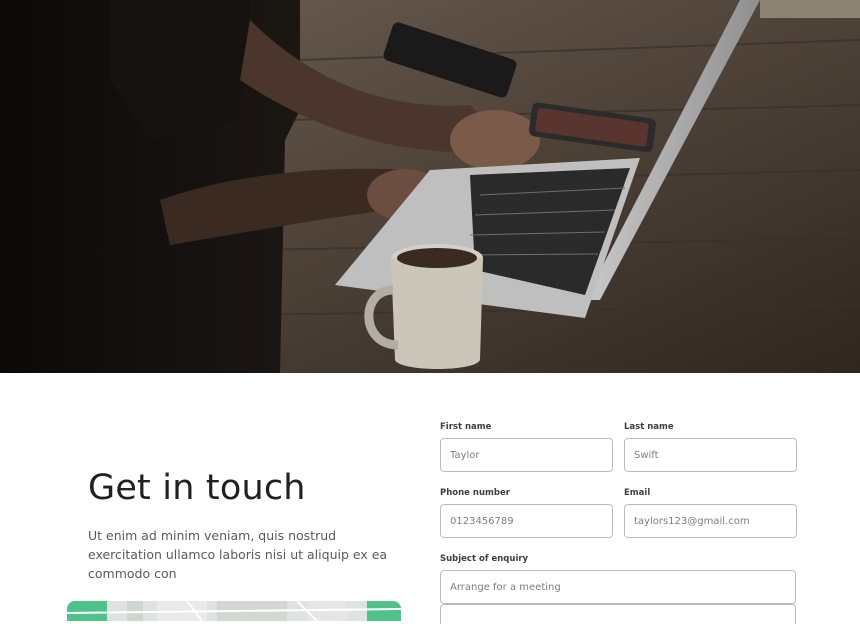  I want to click on subject-label: Subject of enquiry, so click(484, 559).